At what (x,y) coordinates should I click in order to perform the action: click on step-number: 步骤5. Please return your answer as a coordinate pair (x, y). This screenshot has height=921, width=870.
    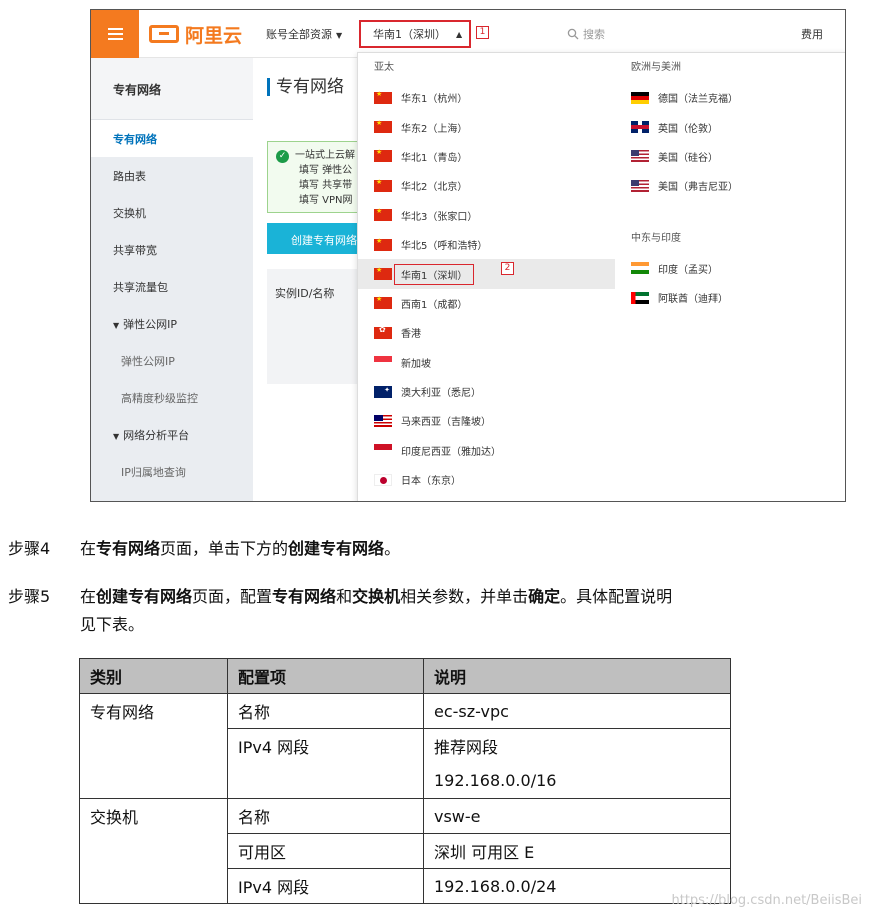
    Looking at the image, I should click on (29, 596).